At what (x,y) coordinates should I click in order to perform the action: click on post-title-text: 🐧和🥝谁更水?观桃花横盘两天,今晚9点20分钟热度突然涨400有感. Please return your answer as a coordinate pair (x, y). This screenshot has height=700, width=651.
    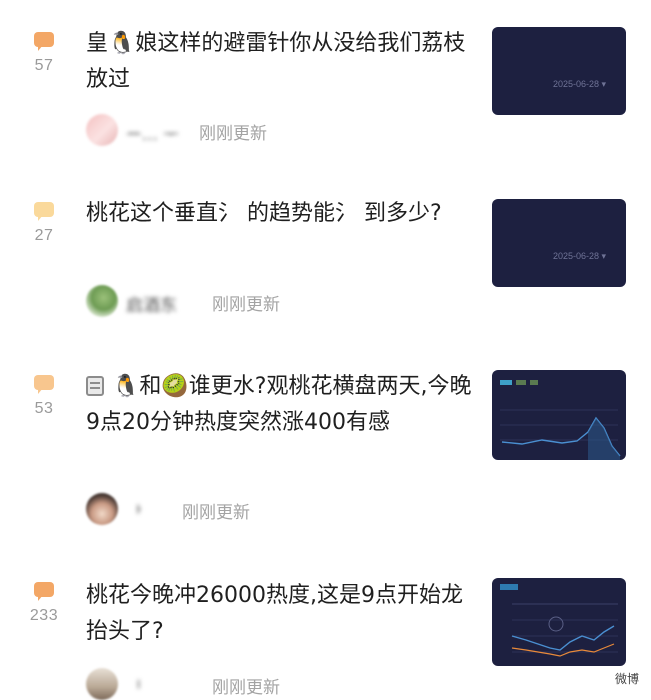
    Looking at the image, I should click on (279, 404).